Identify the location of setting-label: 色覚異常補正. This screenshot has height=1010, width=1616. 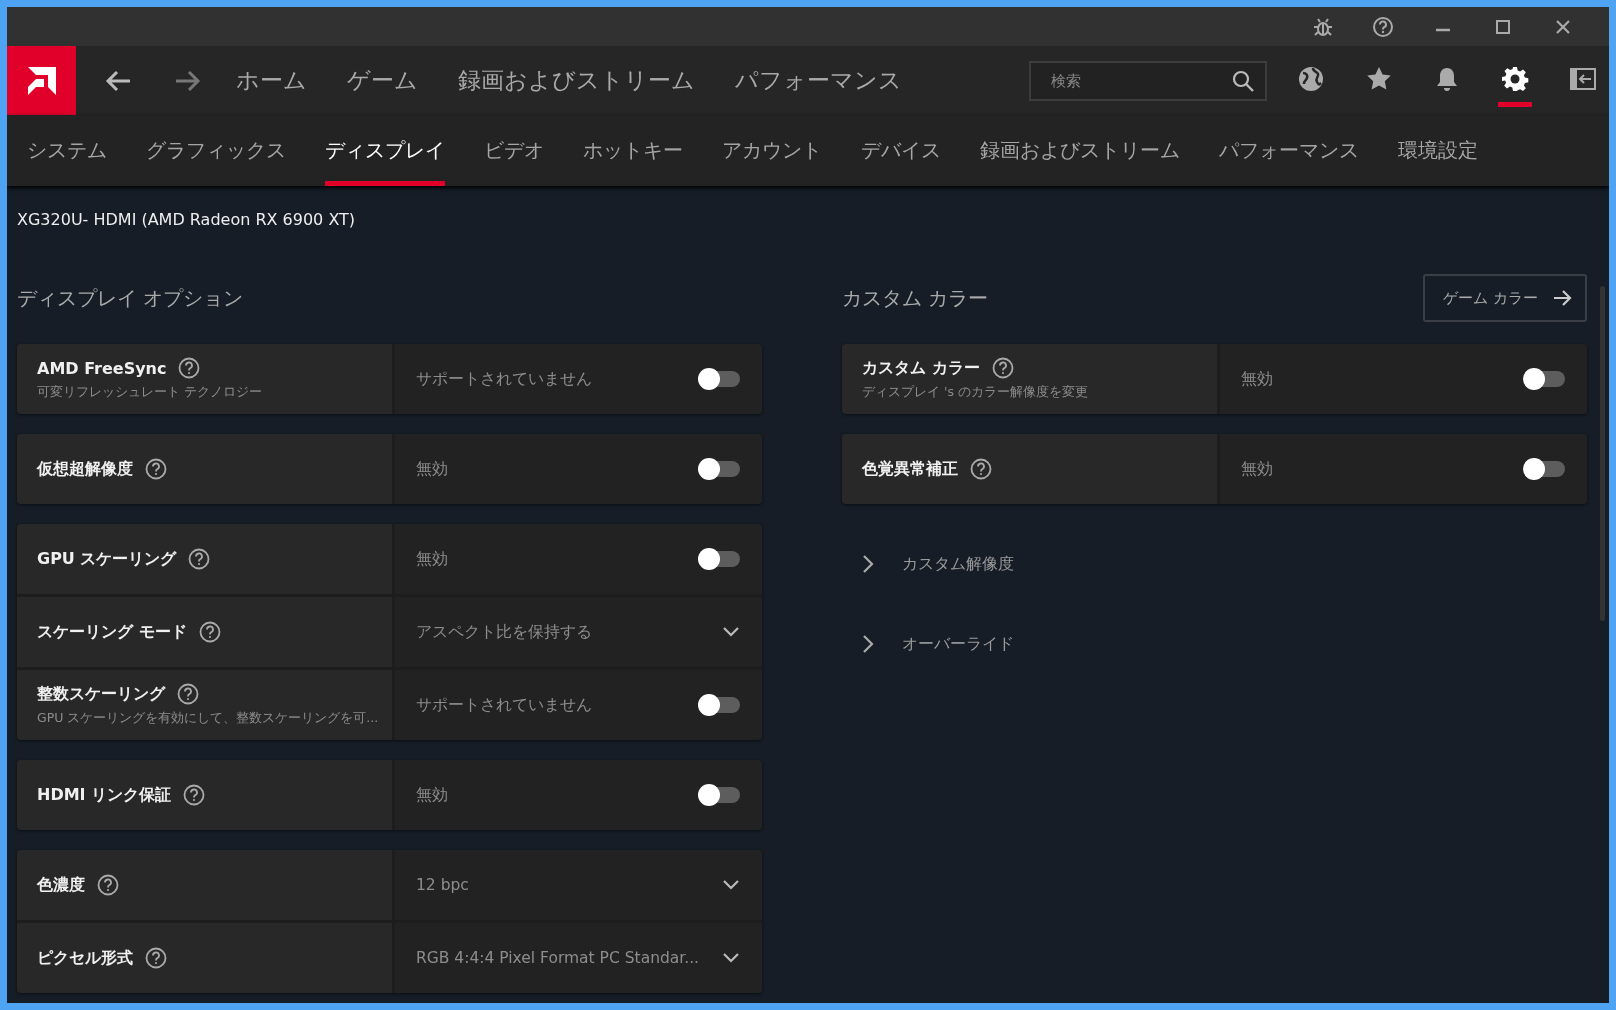
(910, 469).